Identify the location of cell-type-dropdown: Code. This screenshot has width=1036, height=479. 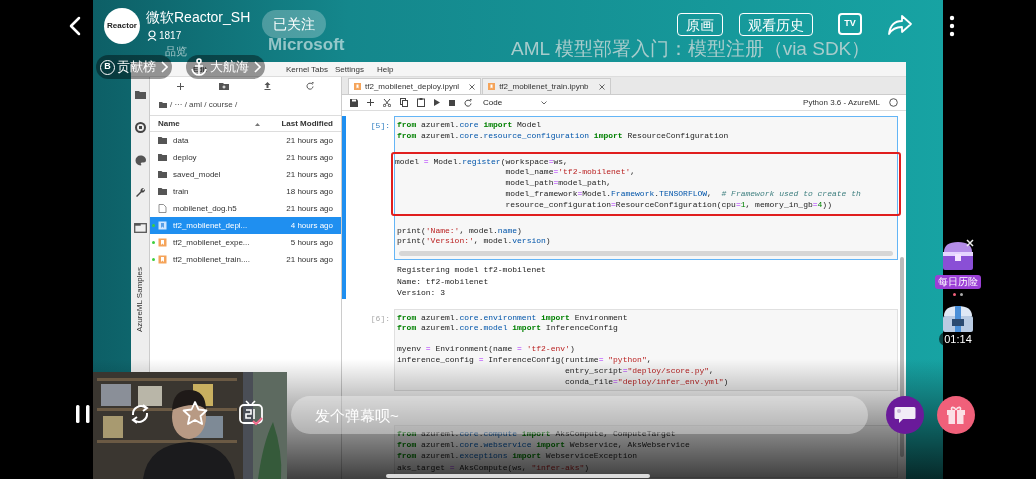
(515, 102).